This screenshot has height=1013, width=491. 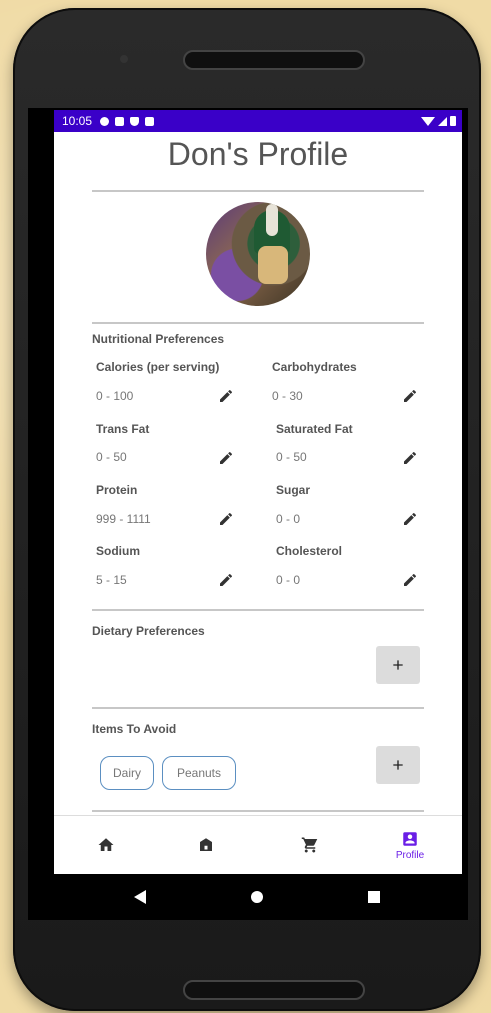 What do you see at coordinates (123, 519) in the screenshot?
I see `nutrient-value-protein: 999 - 1111` at bounding box center [123, 519].